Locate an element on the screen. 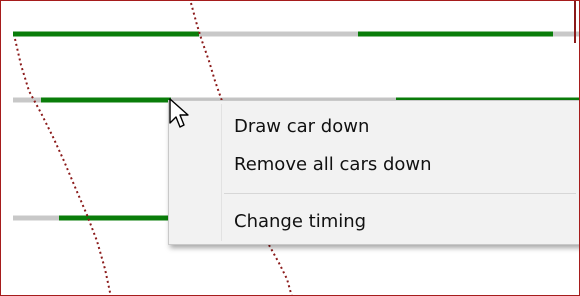  mouse-pointer-icon is located at coordinates (179, 113).